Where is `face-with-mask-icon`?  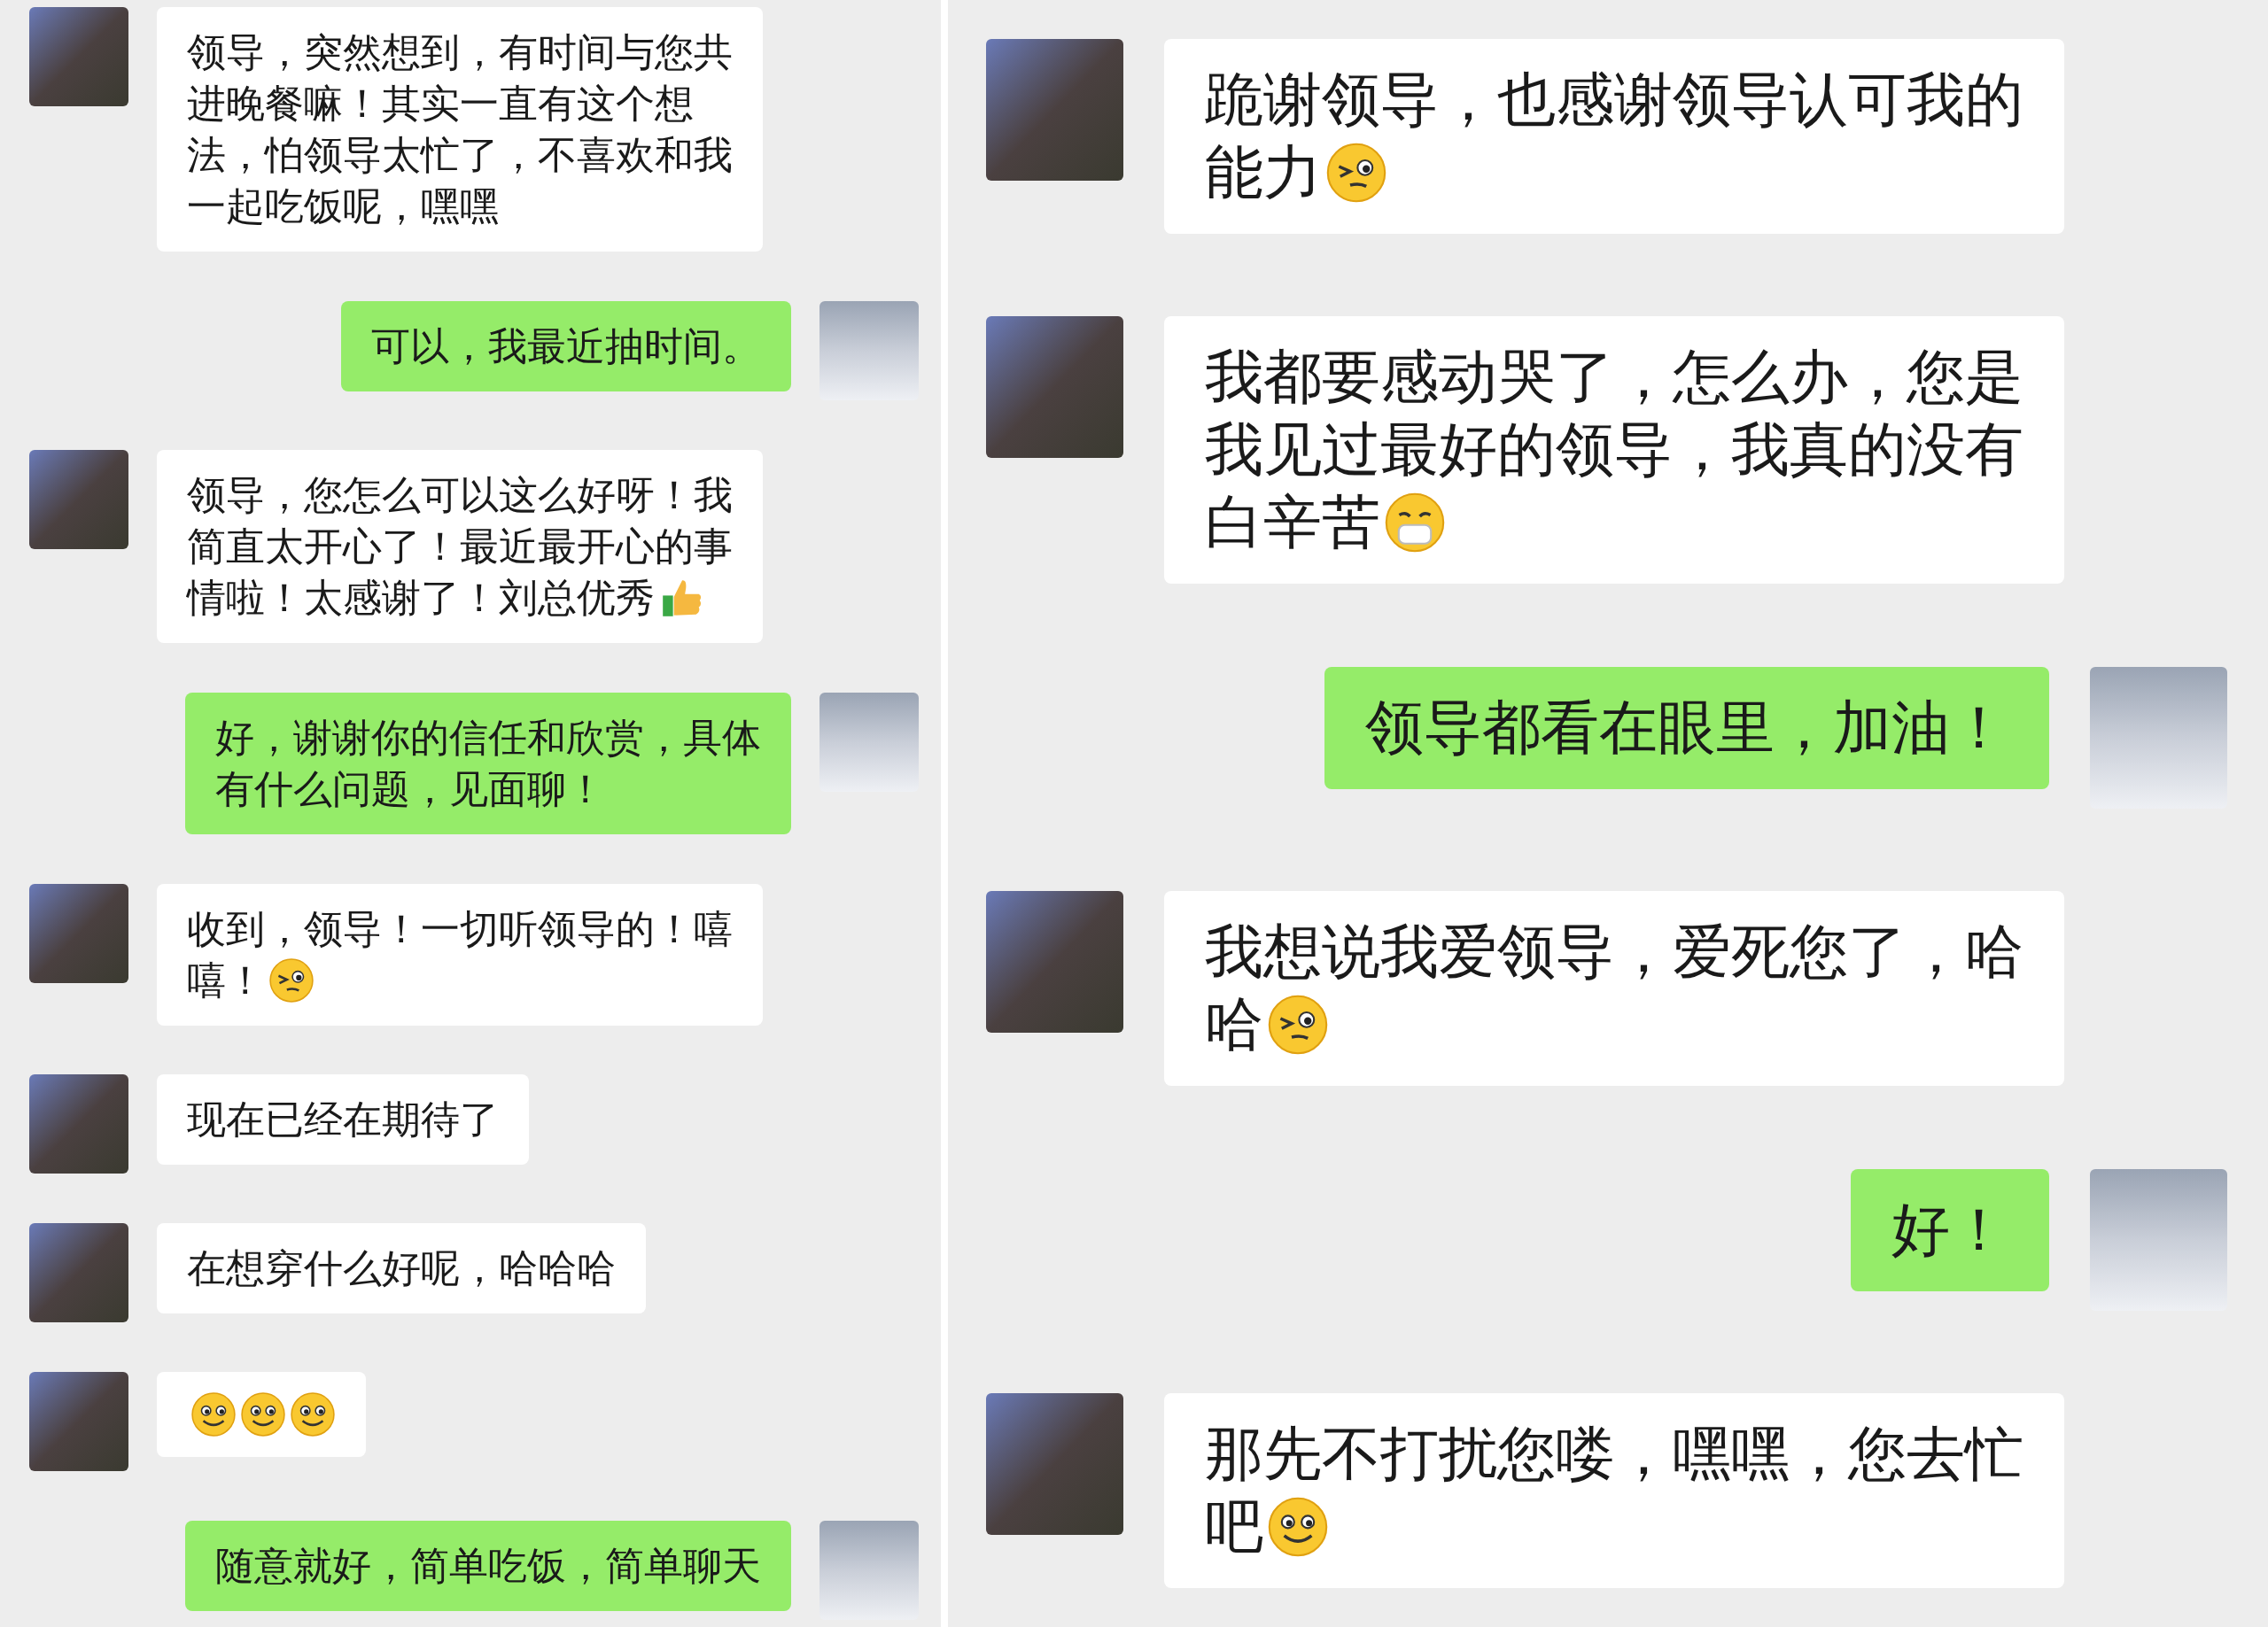
face-with-mask-icon is located at coordinates (1415, 523).